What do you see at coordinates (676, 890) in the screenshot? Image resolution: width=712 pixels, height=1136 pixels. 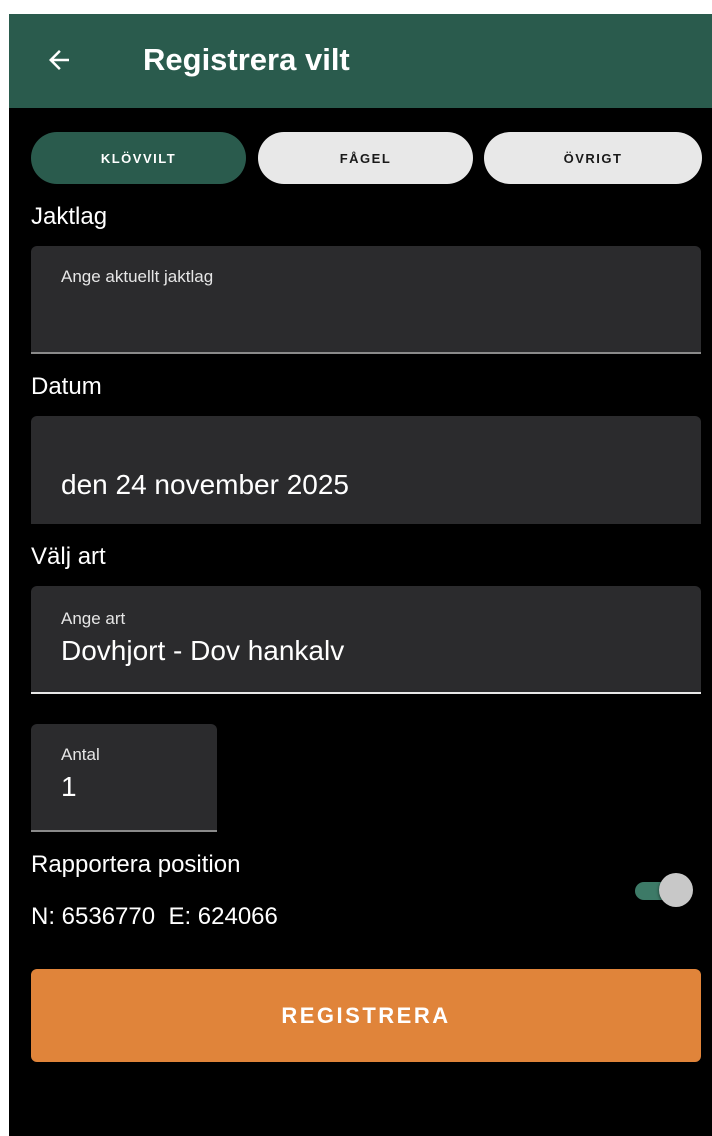 I see `toggle-thumb` at bounding box center [676, 890].